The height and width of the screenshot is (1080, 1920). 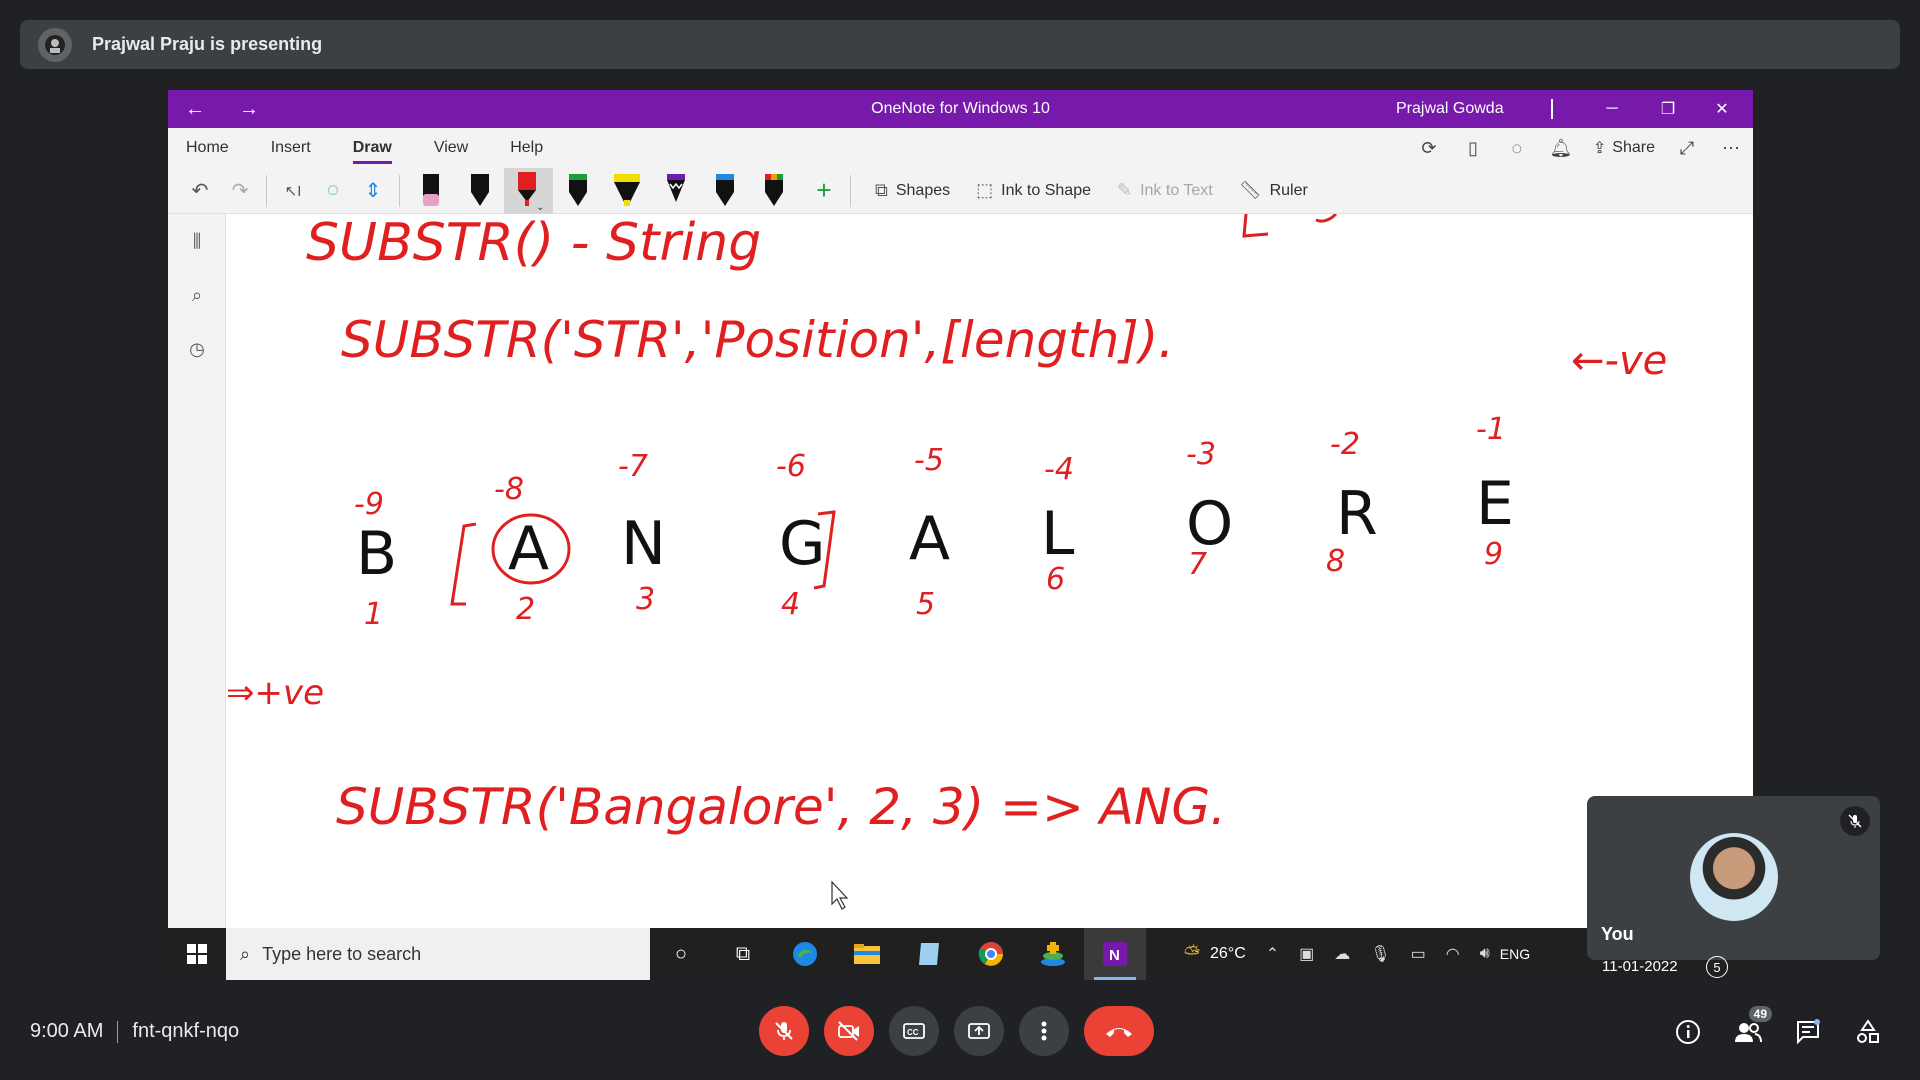 What do you see at coordinates (1855, 821) in the screenshot?
I see `mic-off-glyph` at bounding box center [1855, 821].